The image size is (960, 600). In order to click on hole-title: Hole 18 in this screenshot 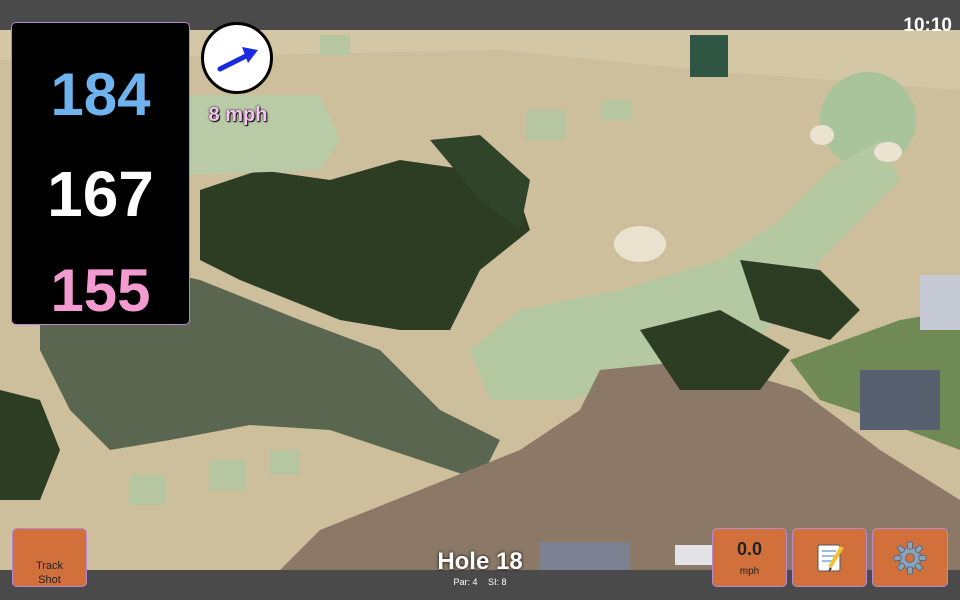, I will do `click(480, 561)`.